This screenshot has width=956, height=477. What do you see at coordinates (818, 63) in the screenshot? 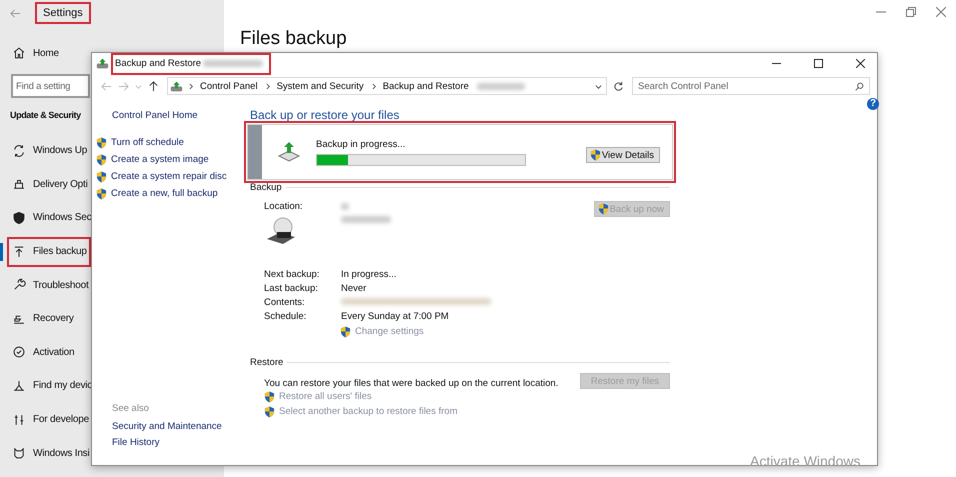
I see `maximize-icon` at bounding box center [818, 63].